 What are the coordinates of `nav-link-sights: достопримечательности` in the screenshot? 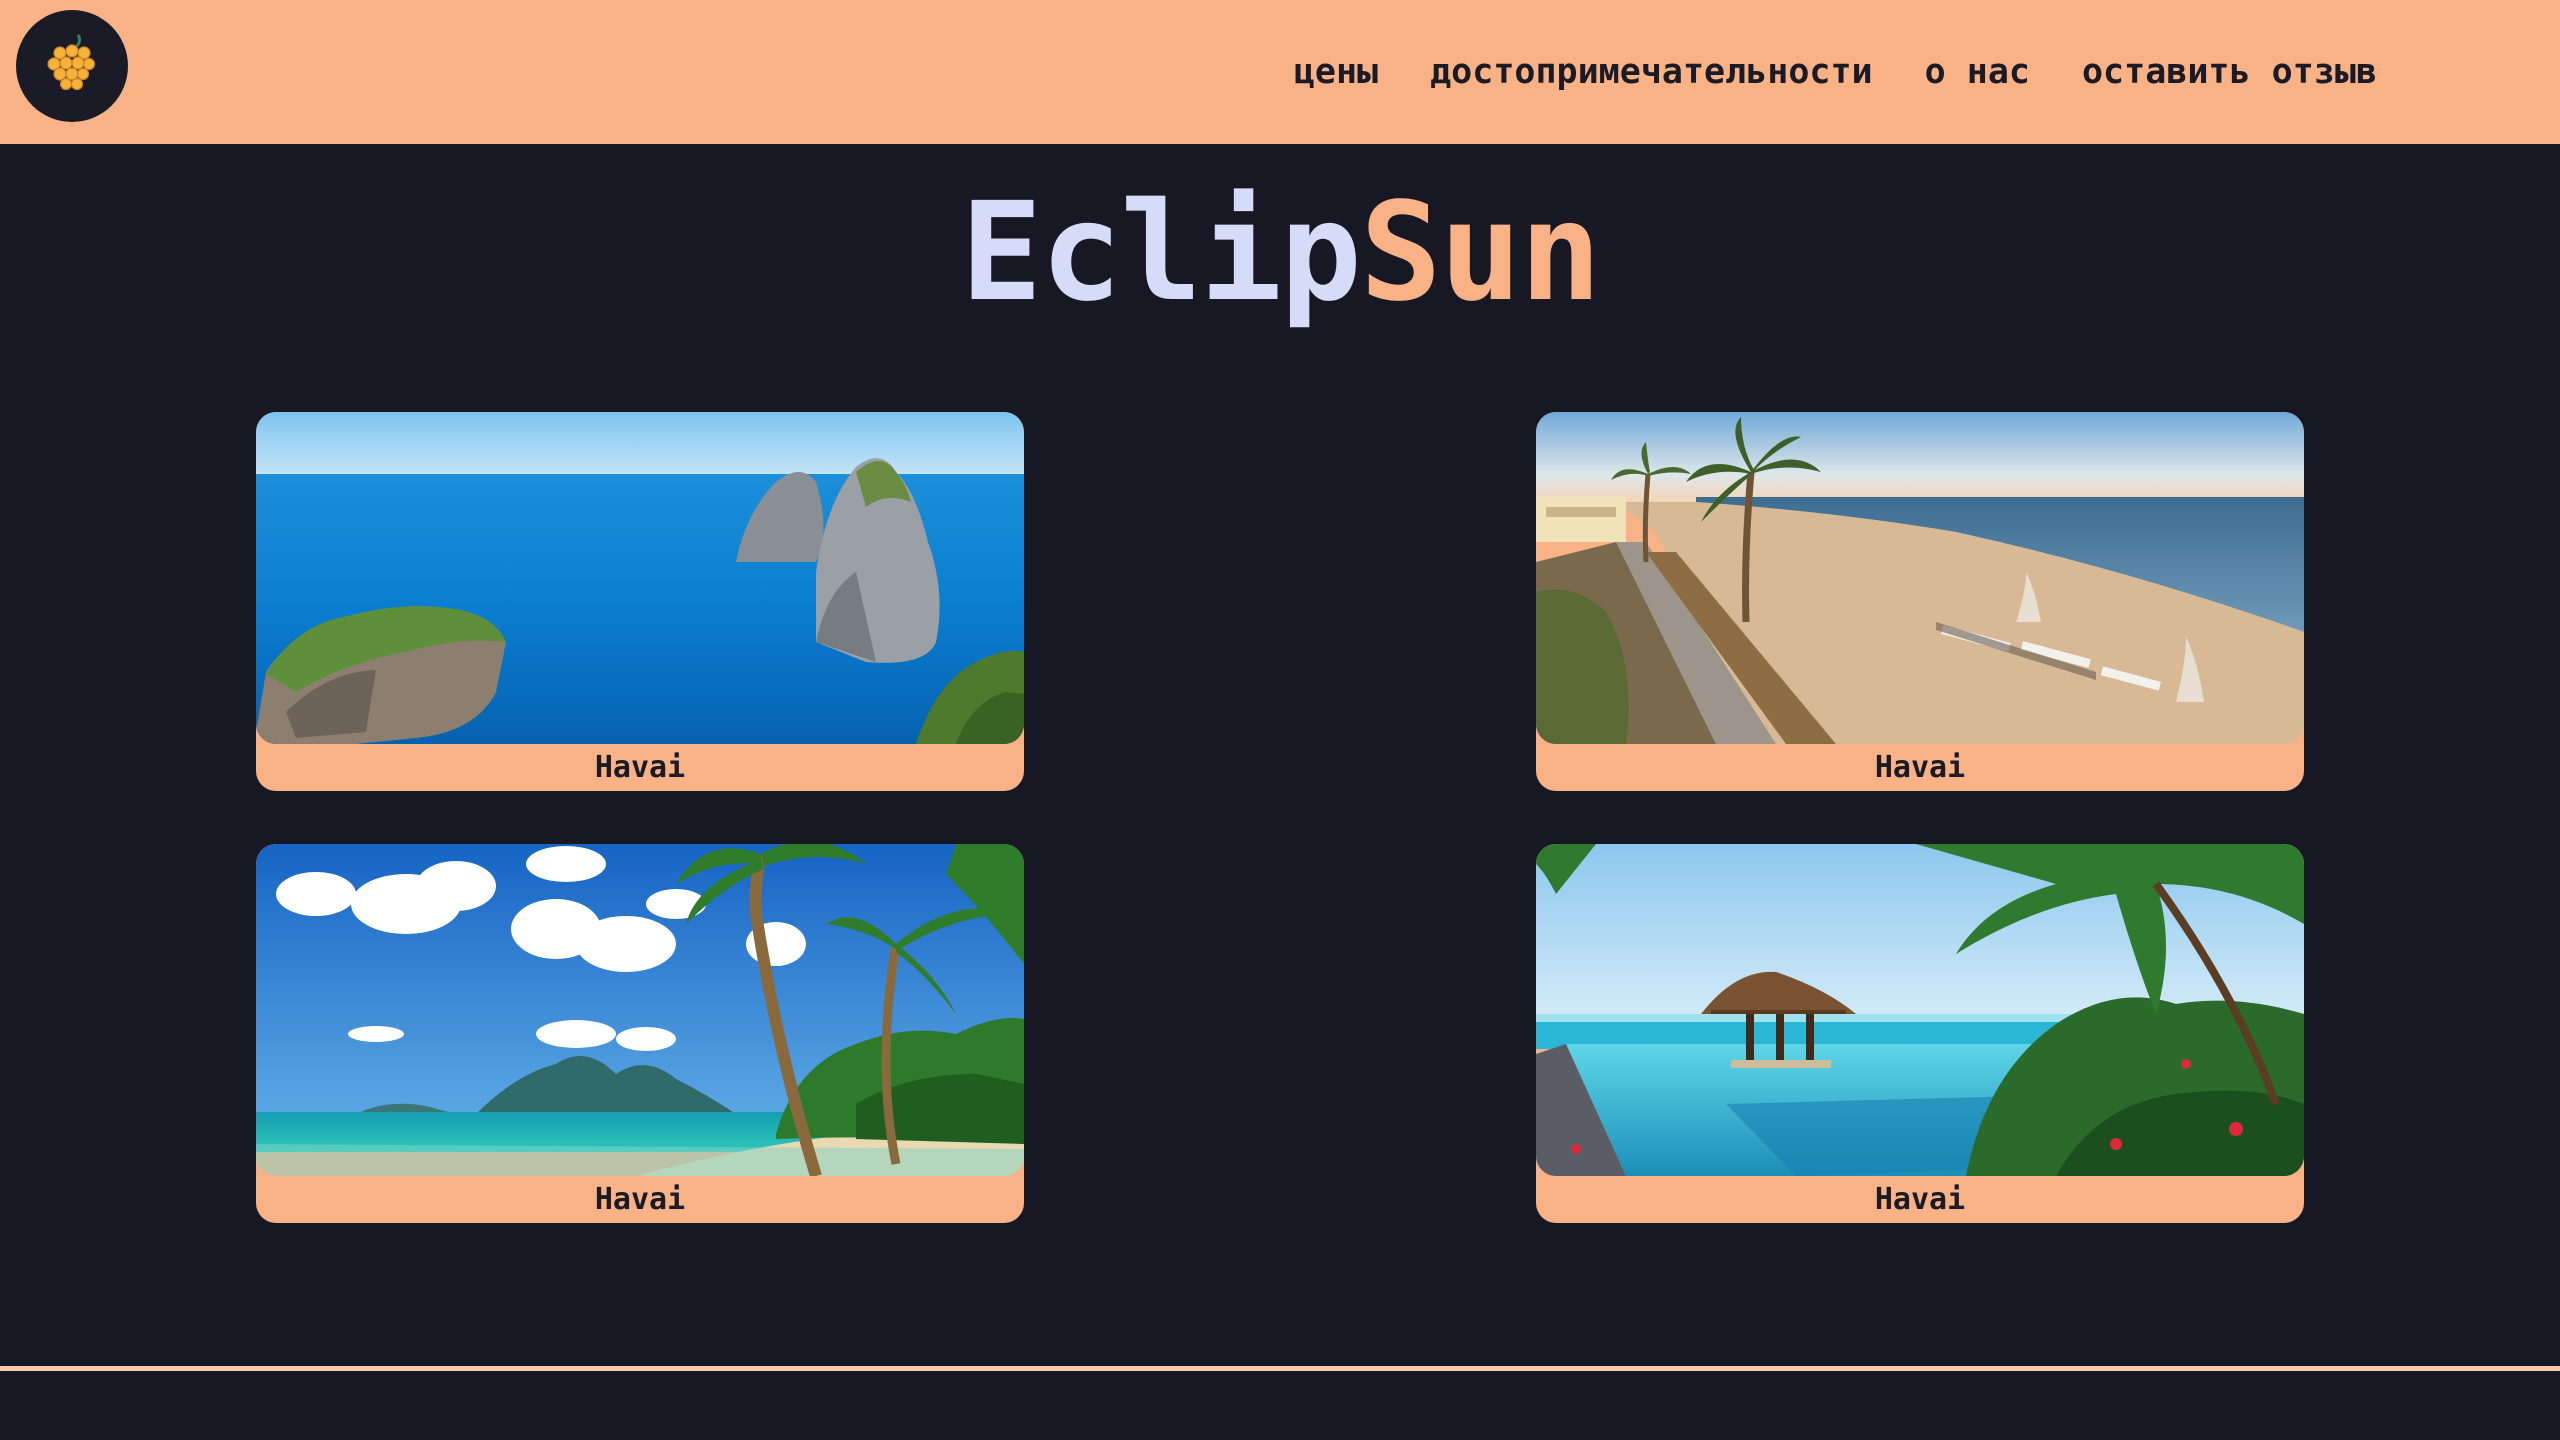 It's located at (1651, 72).